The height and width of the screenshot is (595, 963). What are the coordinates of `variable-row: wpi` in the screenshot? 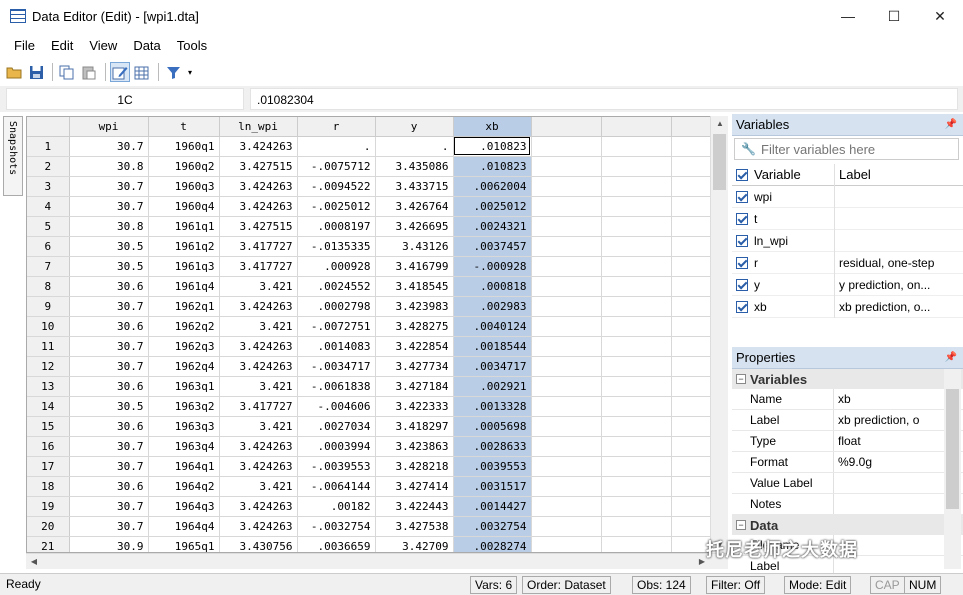 It's located at (847, 196).